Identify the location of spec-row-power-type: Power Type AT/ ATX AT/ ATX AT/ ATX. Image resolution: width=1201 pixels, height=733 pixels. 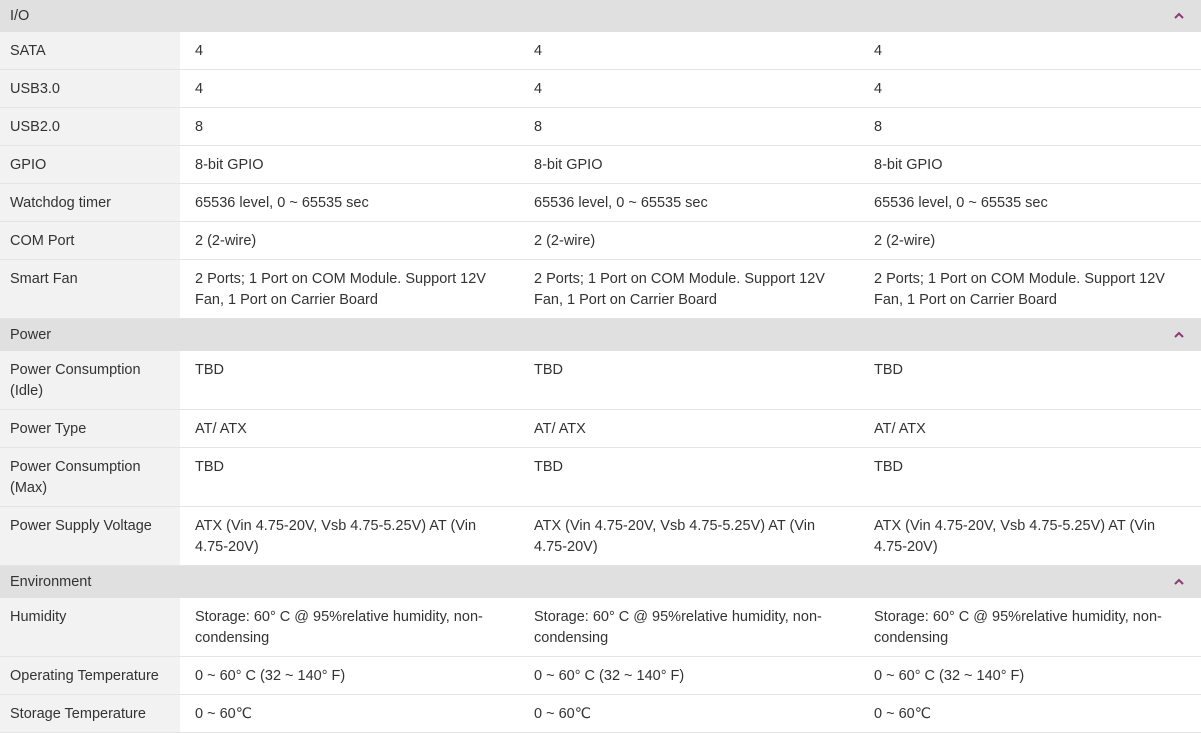
(600, 429).